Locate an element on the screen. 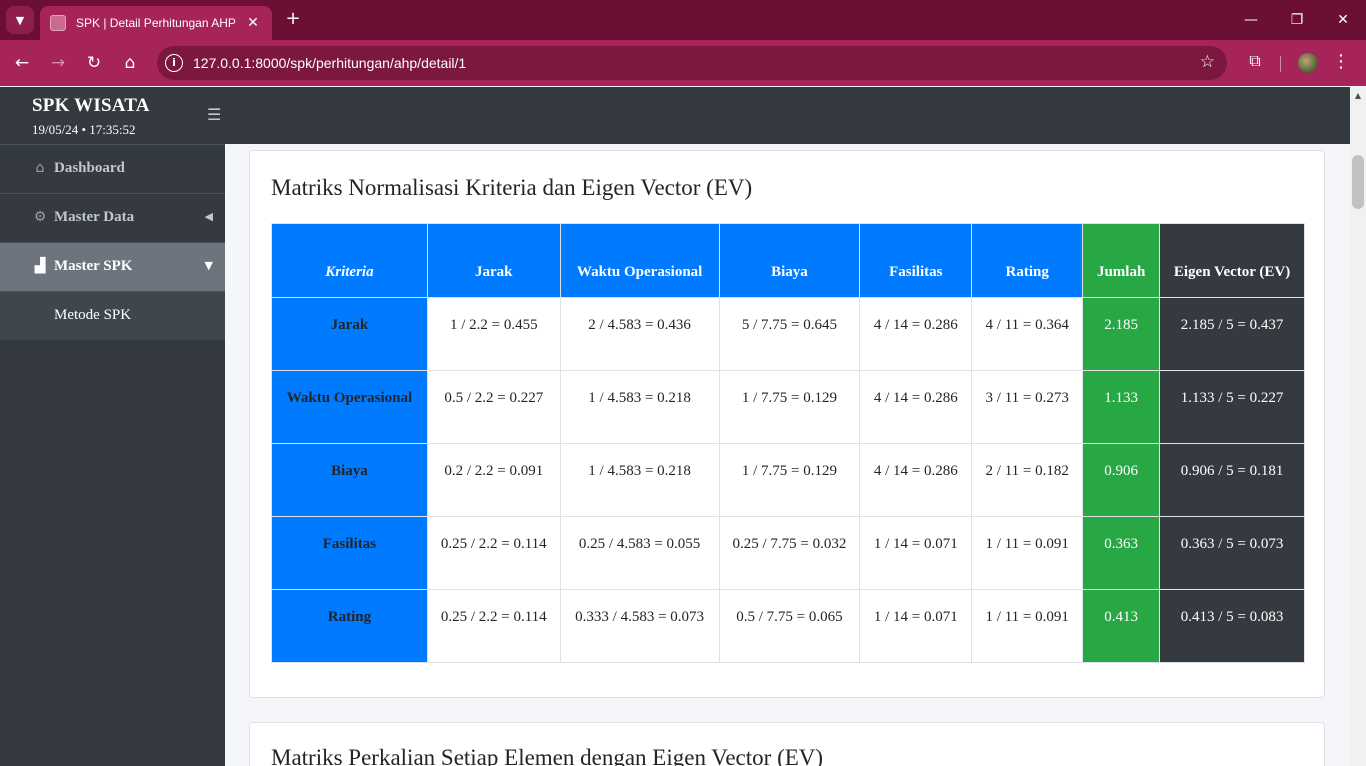 Image resolution: width=1366 pixels, height=766 pixels. sidebar-item-dashboard: ⌂ Dashboard is located at coordinates (112, 168).